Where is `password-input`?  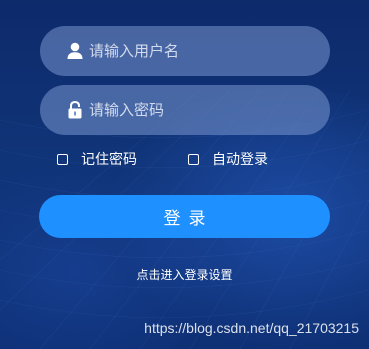 password-input is located at coordinates (204, 110).